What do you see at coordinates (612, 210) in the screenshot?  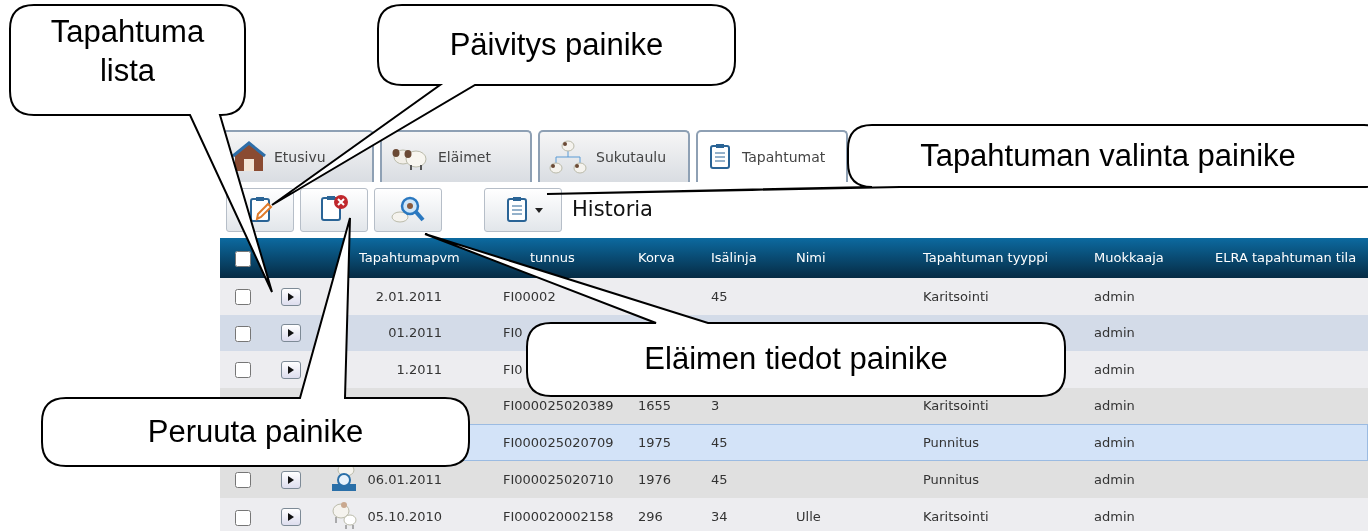 I see `history-label: Historia` at bounding box center [612, 210].